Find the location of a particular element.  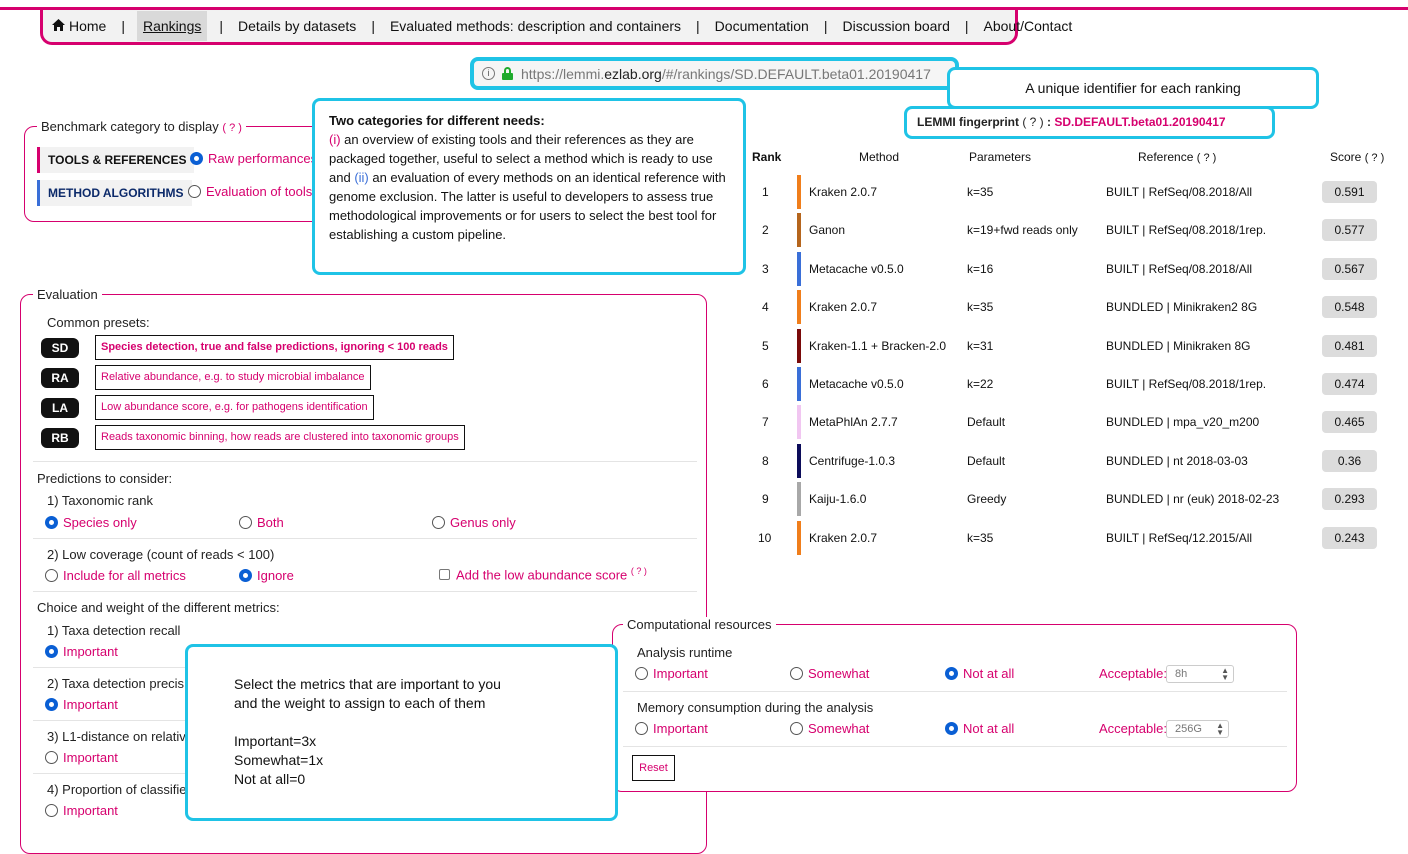

metric-recall-important: Important is located at coordinates (81, 651).